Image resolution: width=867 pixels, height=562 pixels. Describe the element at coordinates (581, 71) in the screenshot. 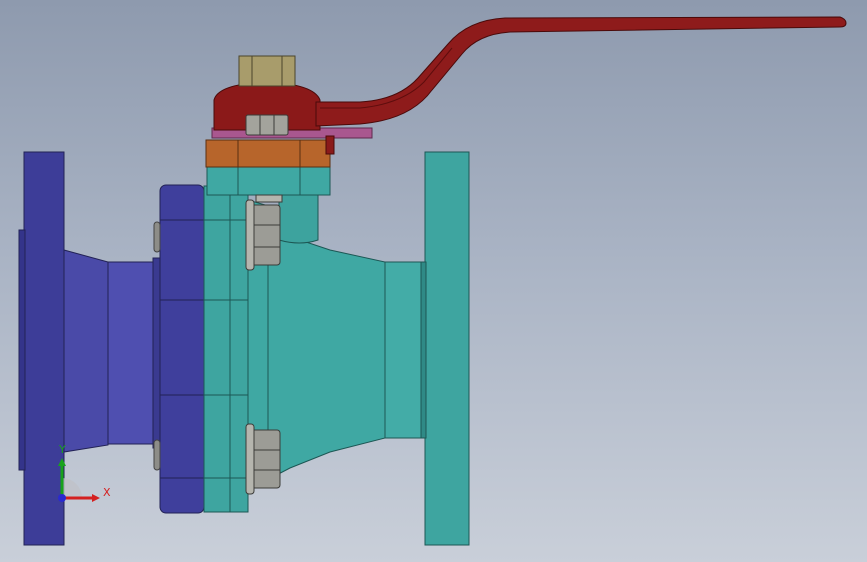

I see `handle-lever` at that location.